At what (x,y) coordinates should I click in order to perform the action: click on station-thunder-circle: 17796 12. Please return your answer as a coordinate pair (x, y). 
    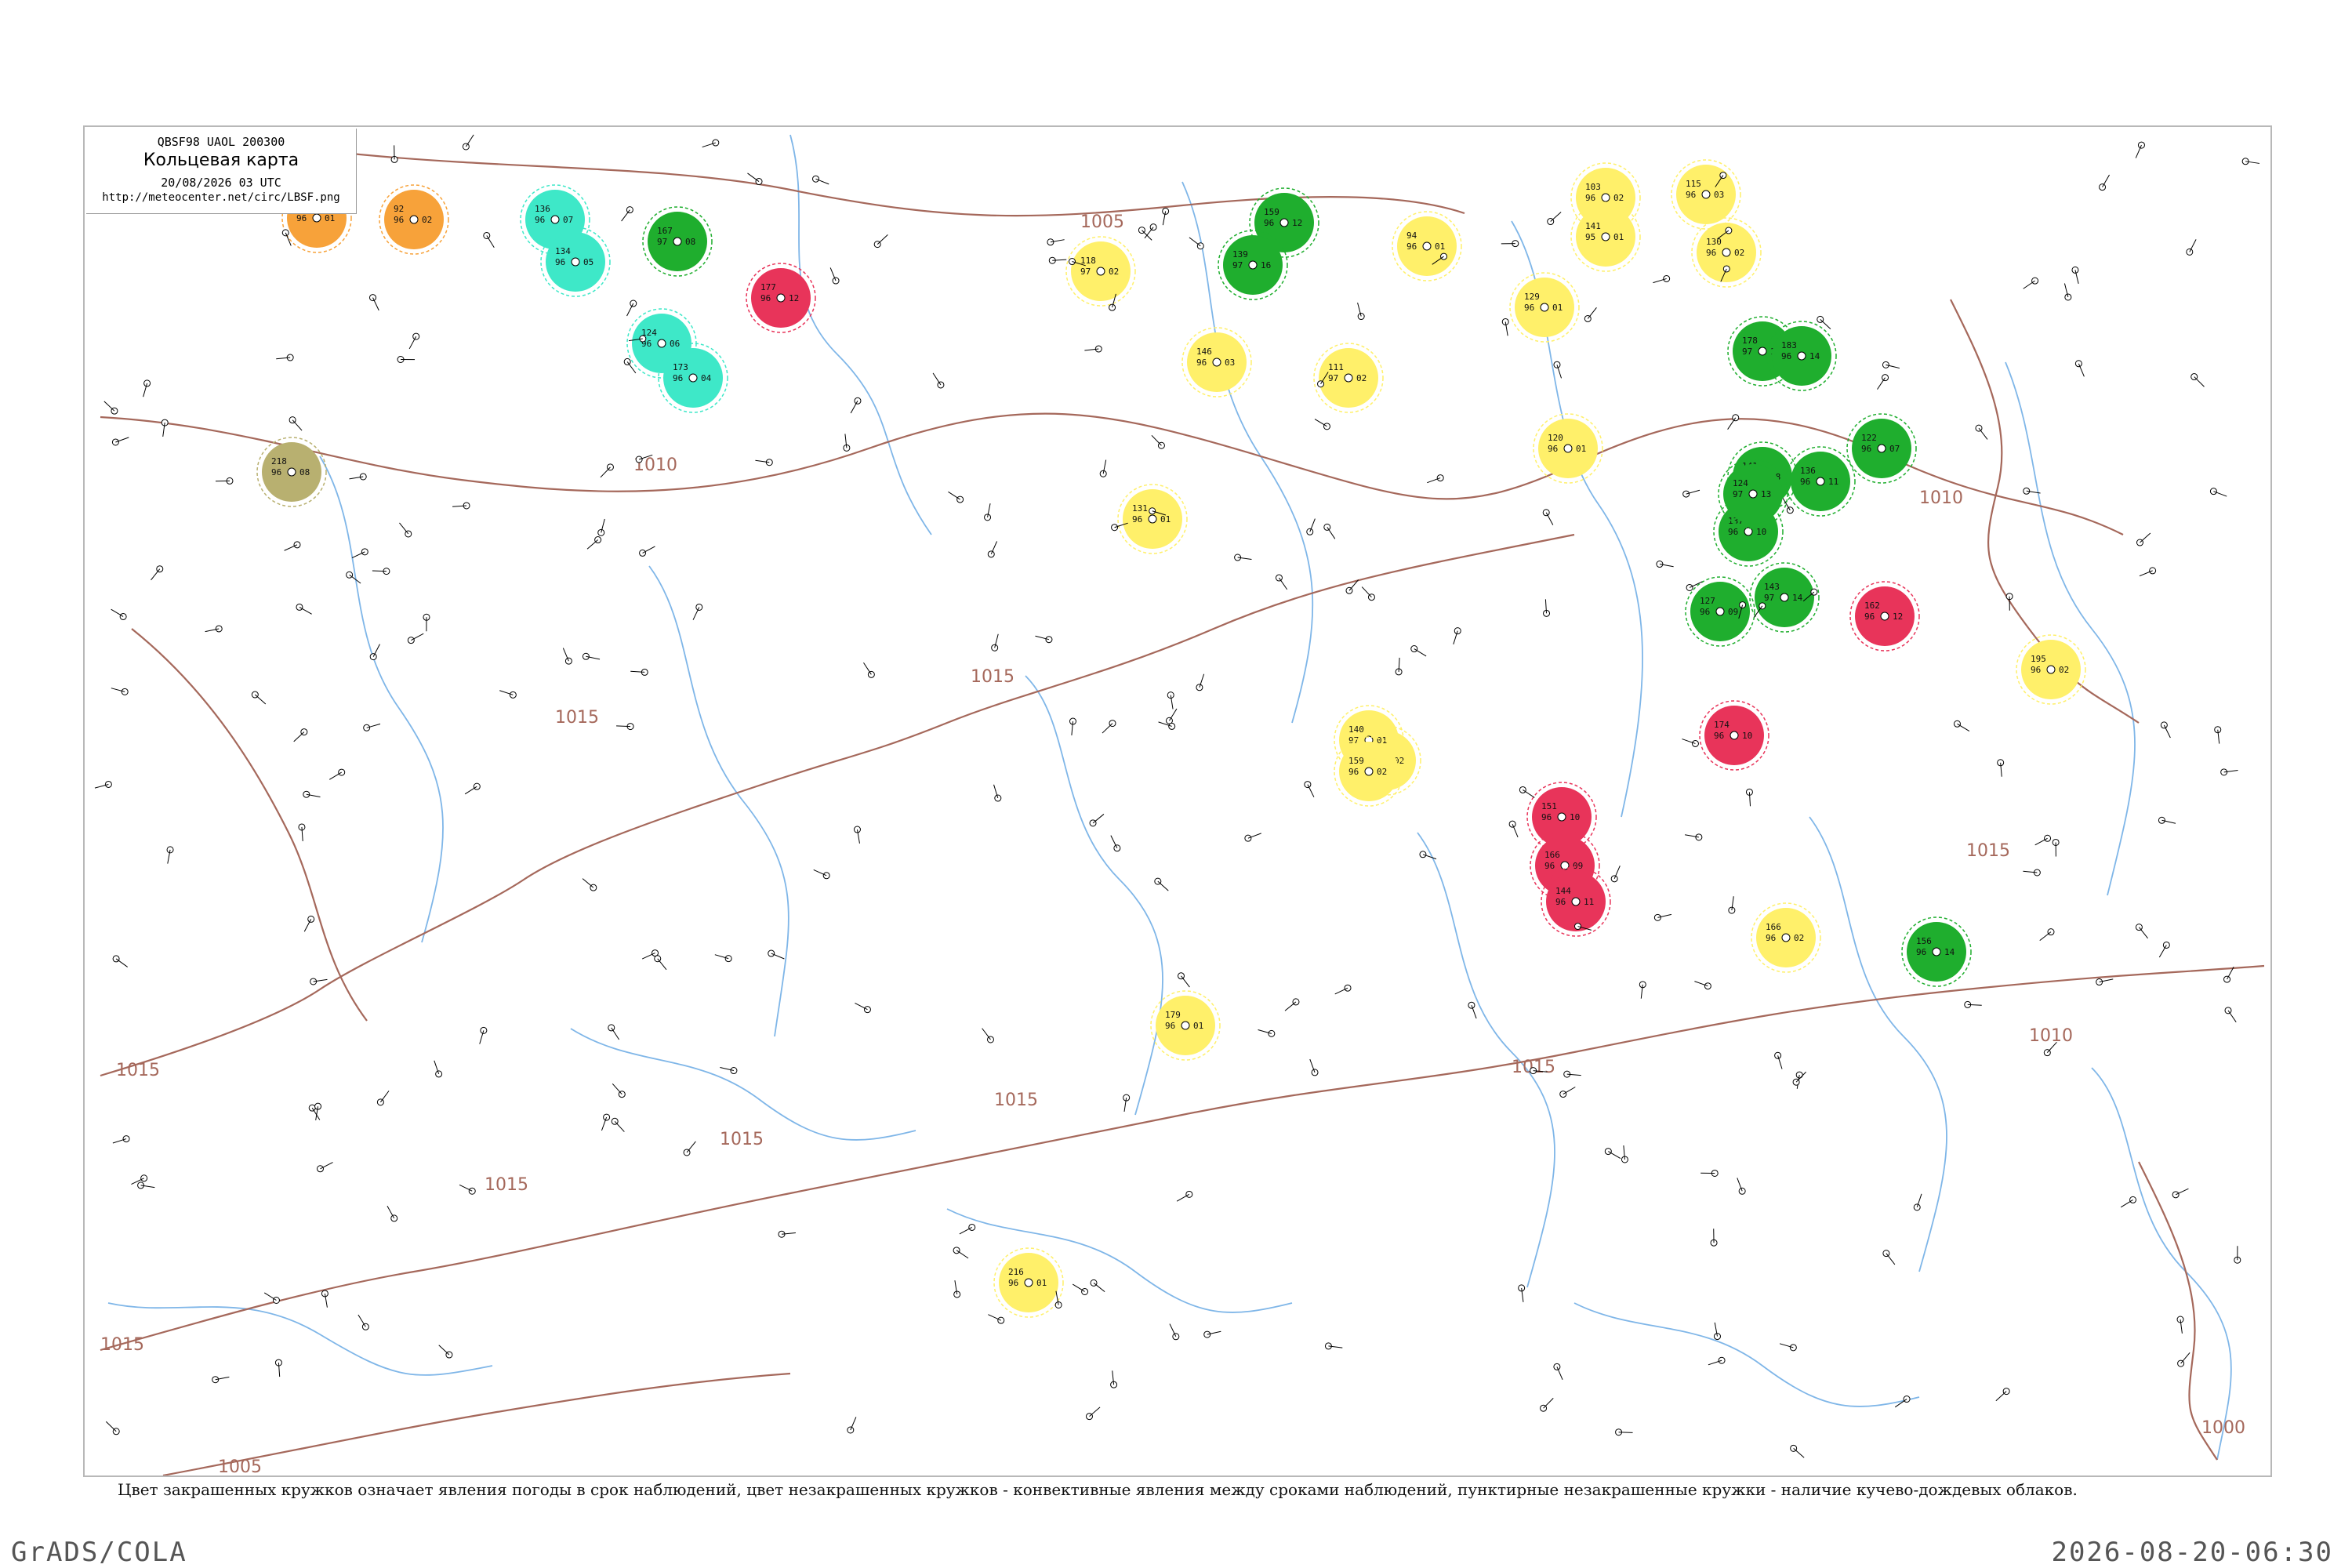
    Looking at the image, I should click on (781, 298).